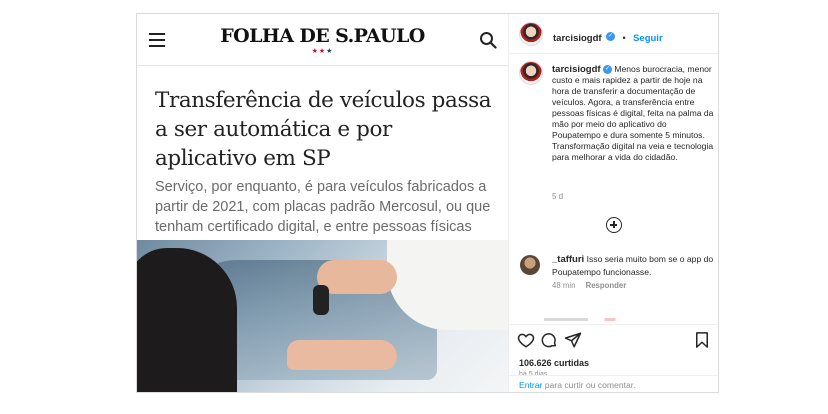 This screenshot has width=828, height=414. I want to click on likes-count: 106.626 curtidas, so click(554, 363).